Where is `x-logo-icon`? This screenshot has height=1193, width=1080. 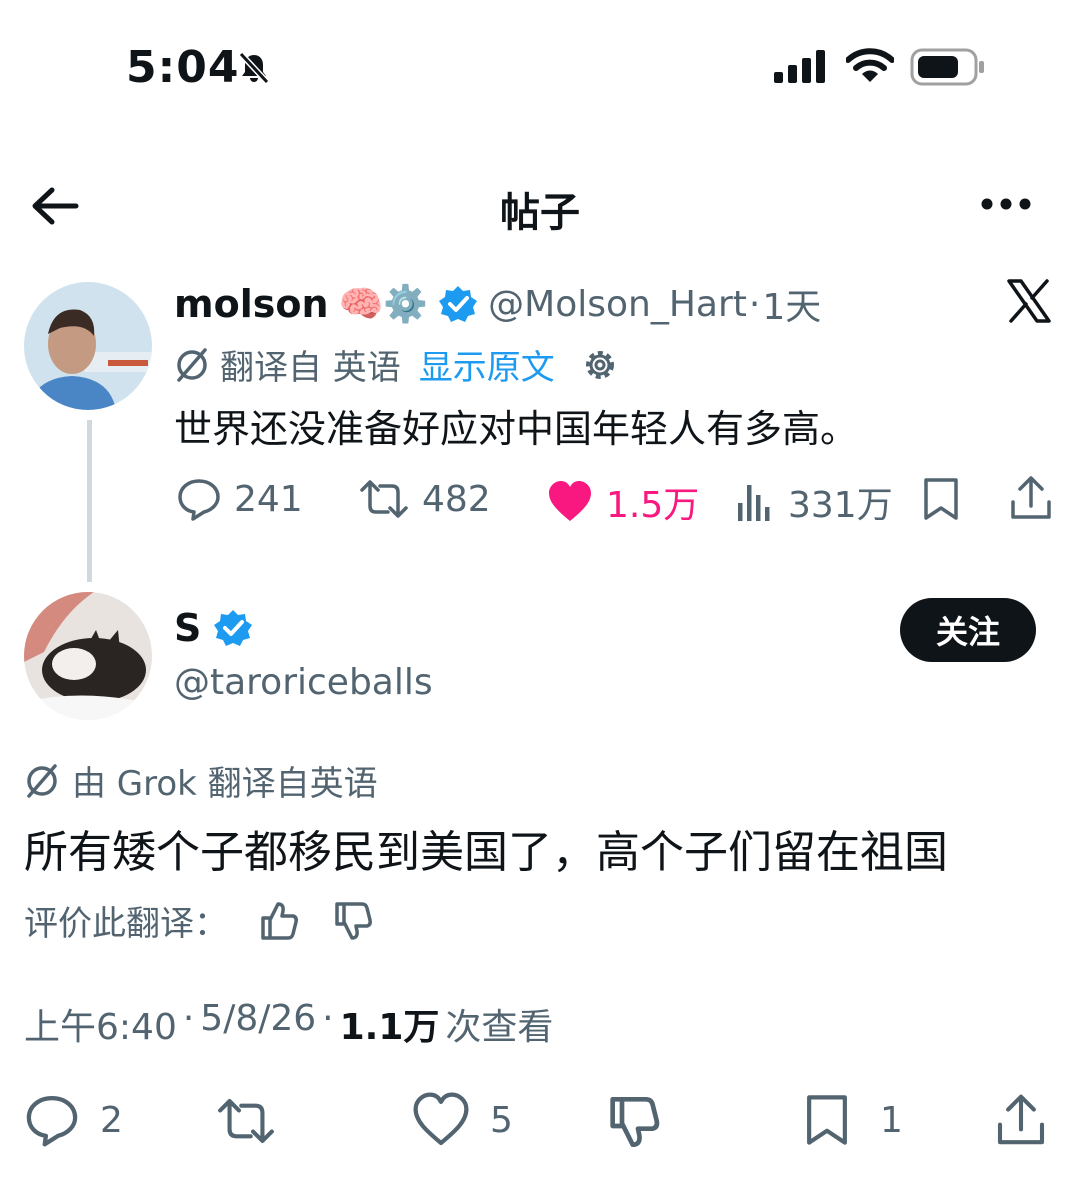 x-logo-icon is located at coordinates (1029, 301).